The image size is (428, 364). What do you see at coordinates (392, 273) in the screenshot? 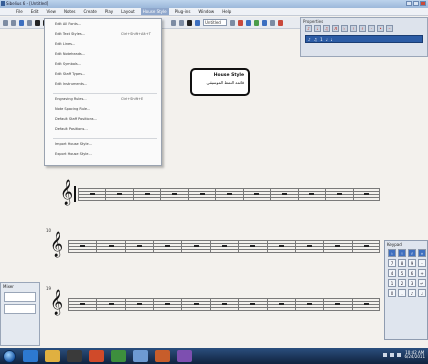
I see `keypad-key: 4` at bounding box center [392, 273].